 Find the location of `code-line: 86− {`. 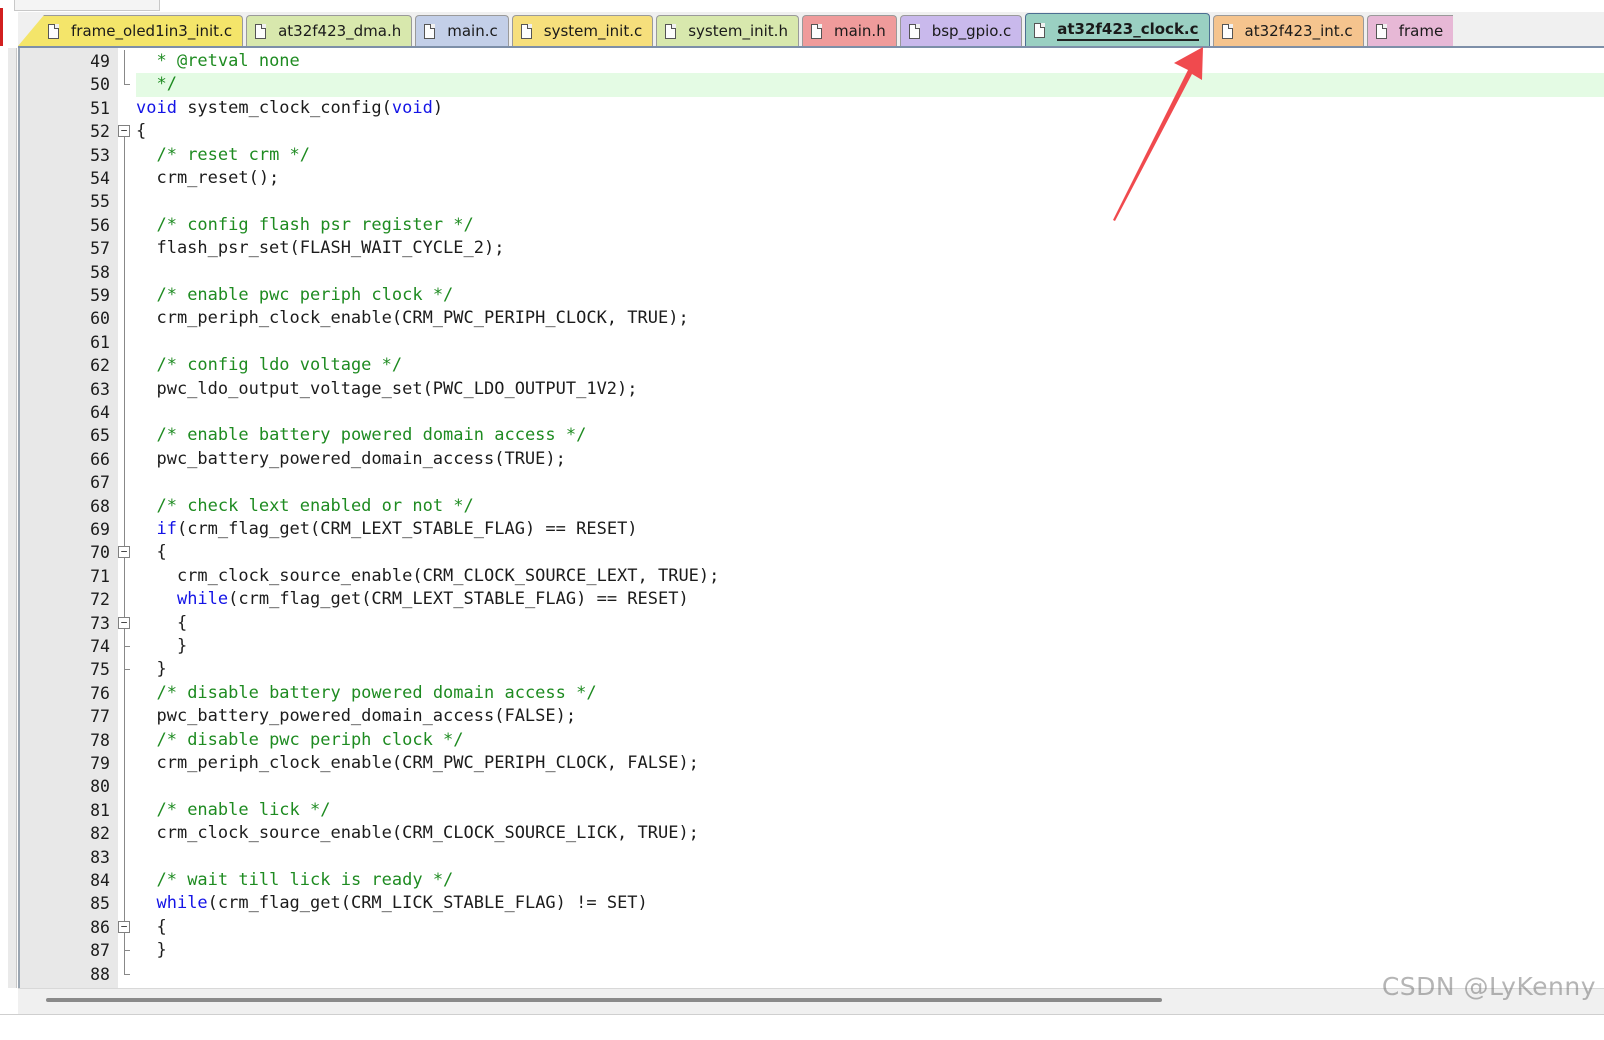

code-line: 86− { is located at coordinates (812, 927).